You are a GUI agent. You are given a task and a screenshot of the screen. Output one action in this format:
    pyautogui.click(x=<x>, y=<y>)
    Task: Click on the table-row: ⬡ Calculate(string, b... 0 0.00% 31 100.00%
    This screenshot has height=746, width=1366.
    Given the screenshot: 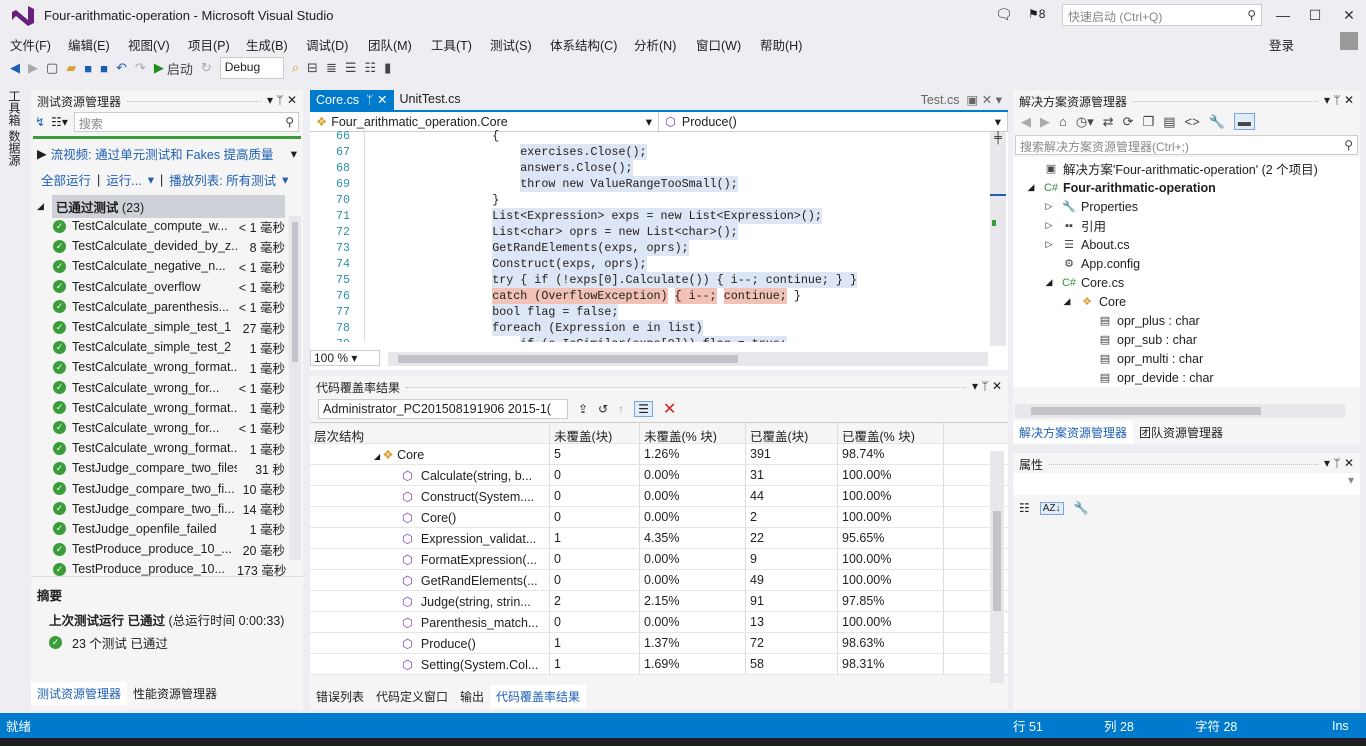 What is the action you would take?
    pyautogui.click(x=659, y=475)
    